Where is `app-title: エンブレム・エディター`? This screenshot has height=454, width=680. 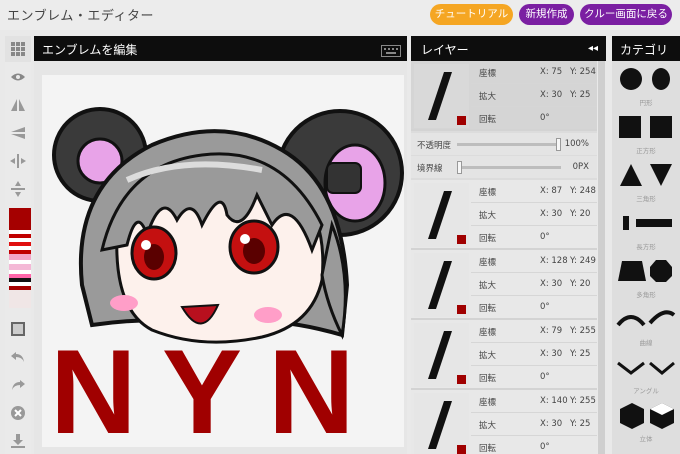 app-title: エンブレム・エディター is located at coordinates (80, 16).